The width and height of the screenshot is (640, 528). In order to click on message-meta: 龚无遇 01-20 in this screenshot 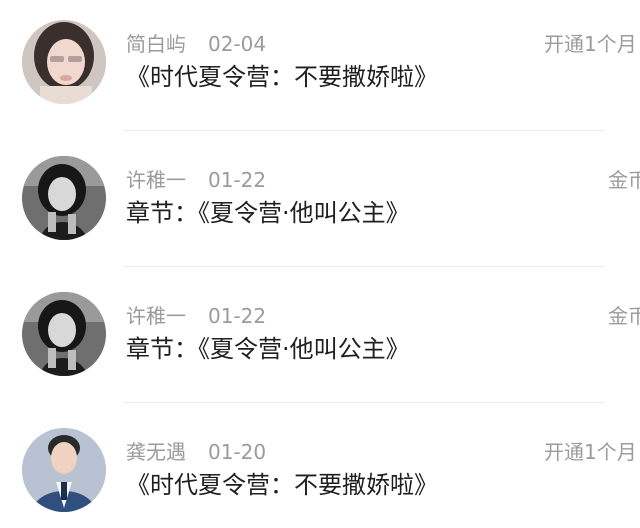, I will do `click(196, 452)`.